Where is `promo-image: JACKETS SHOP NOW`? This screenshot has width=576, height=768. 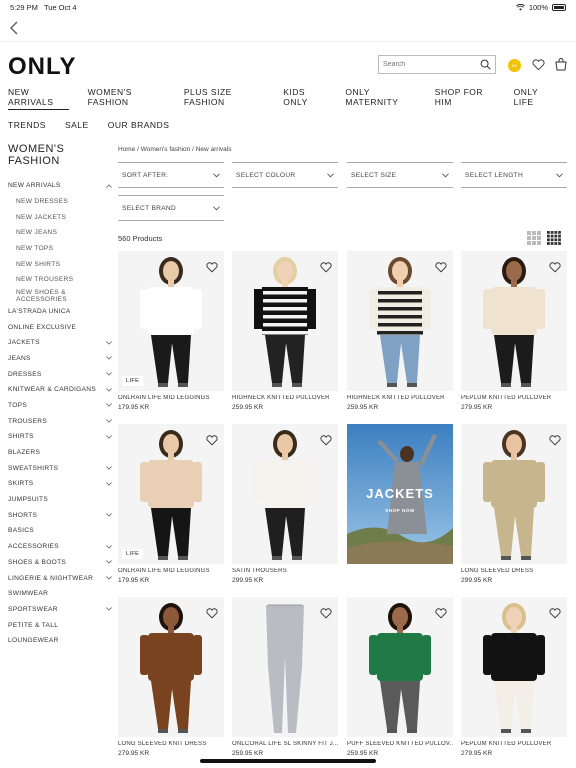 promo-image: JACKETS SHOP NOW is located at coordinates (400, 494).